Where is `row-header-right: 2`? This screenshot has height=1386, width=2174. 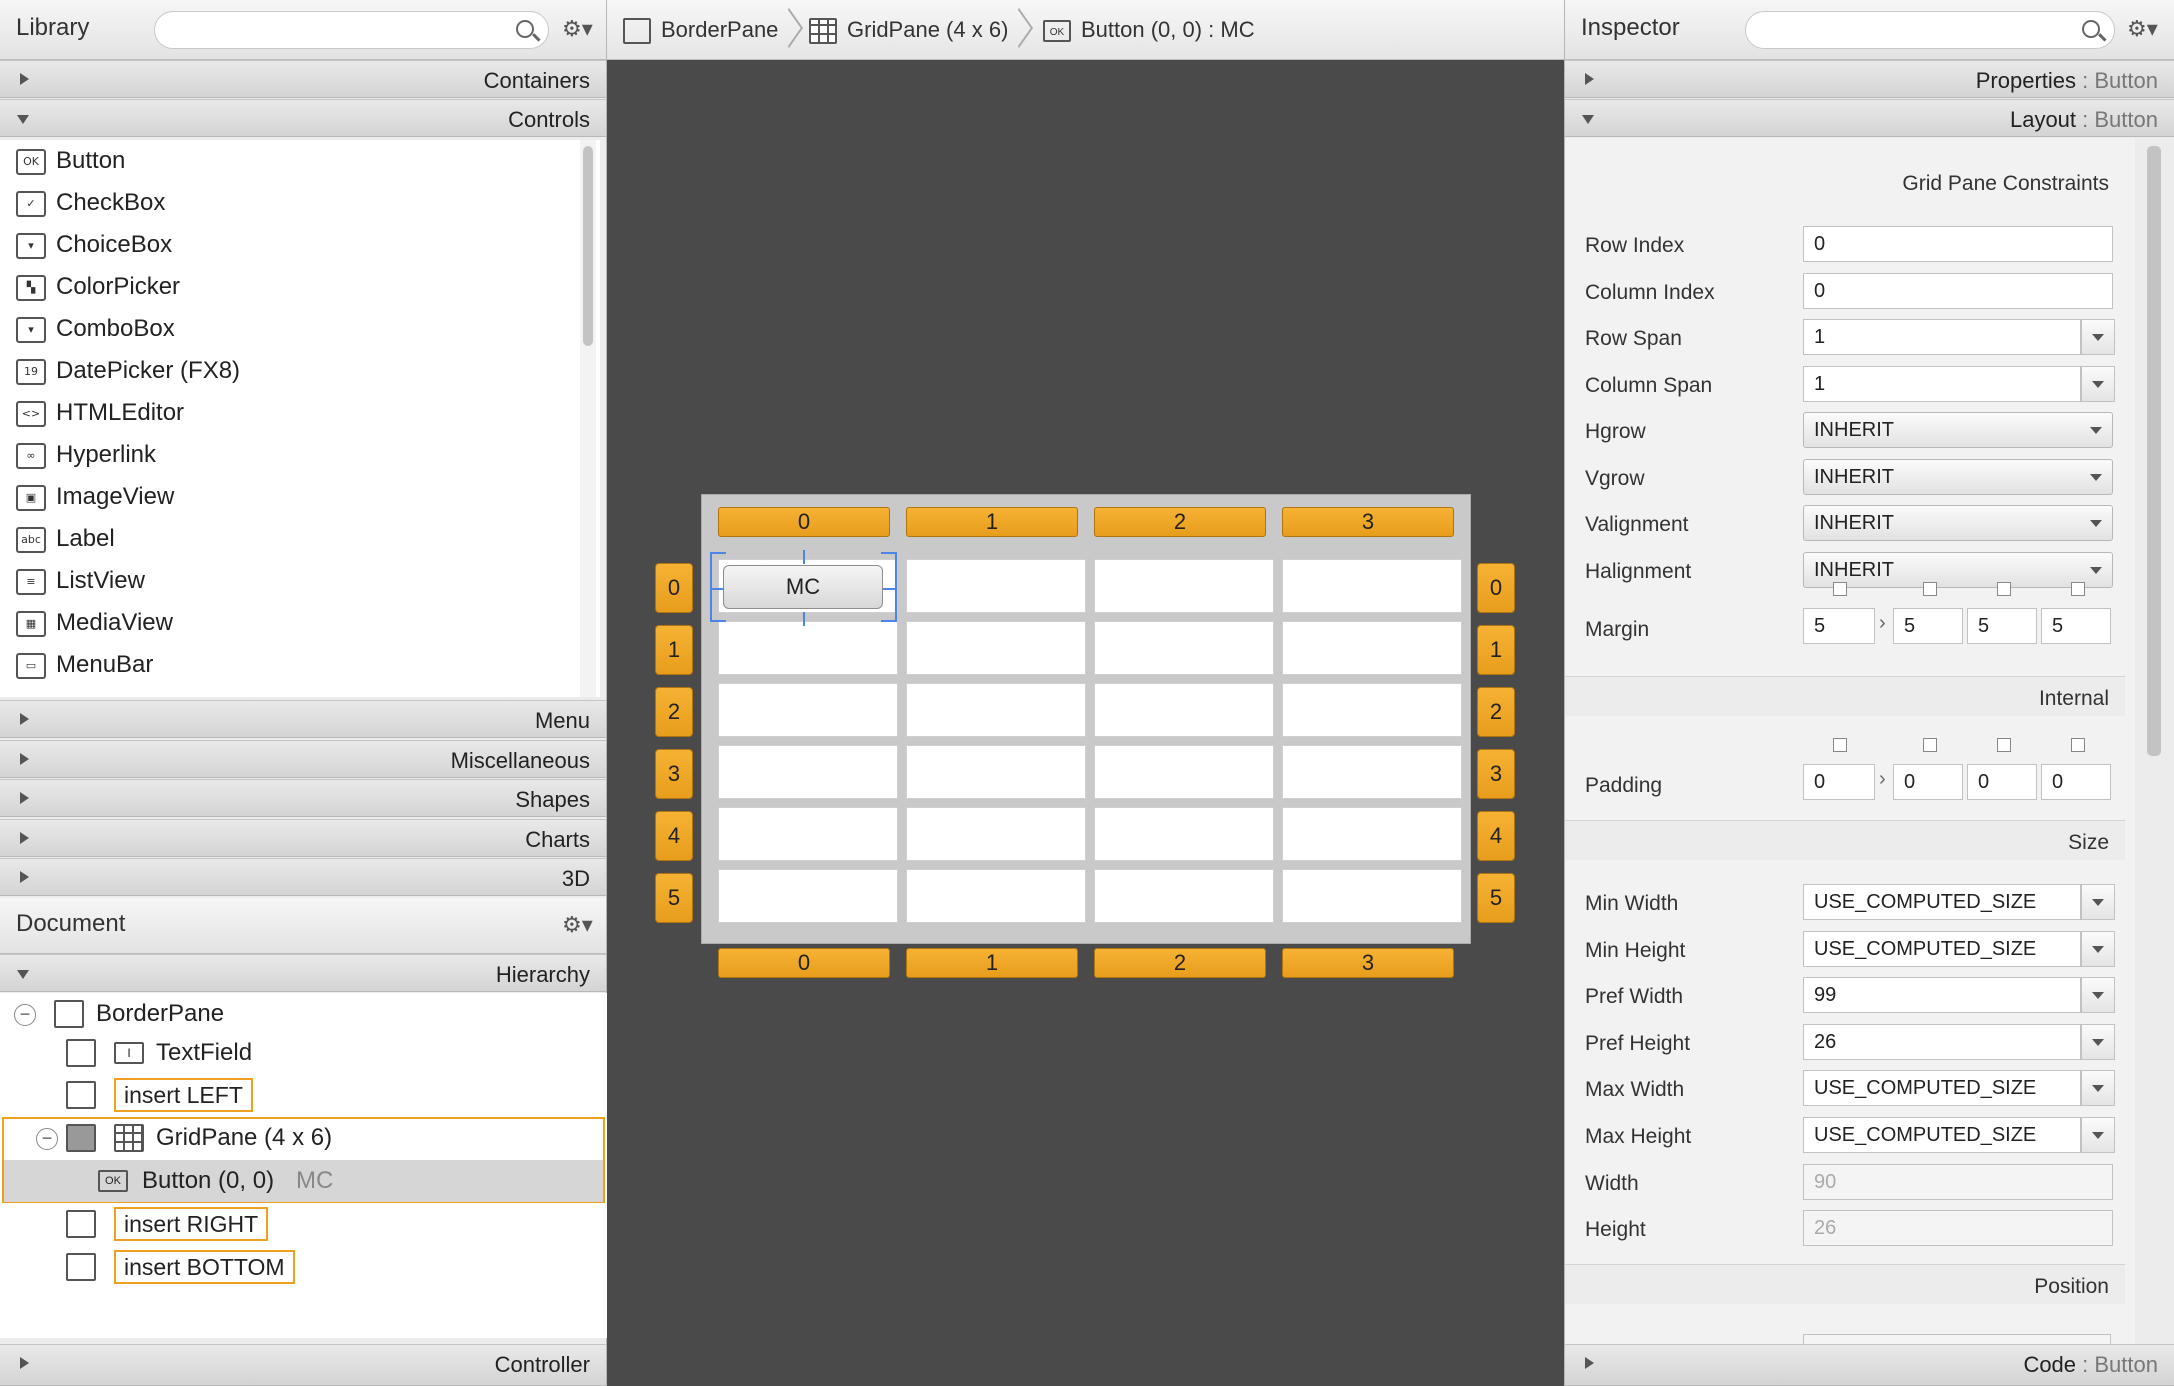 row-header-right: 2 is located at coordinates (1496, 712).